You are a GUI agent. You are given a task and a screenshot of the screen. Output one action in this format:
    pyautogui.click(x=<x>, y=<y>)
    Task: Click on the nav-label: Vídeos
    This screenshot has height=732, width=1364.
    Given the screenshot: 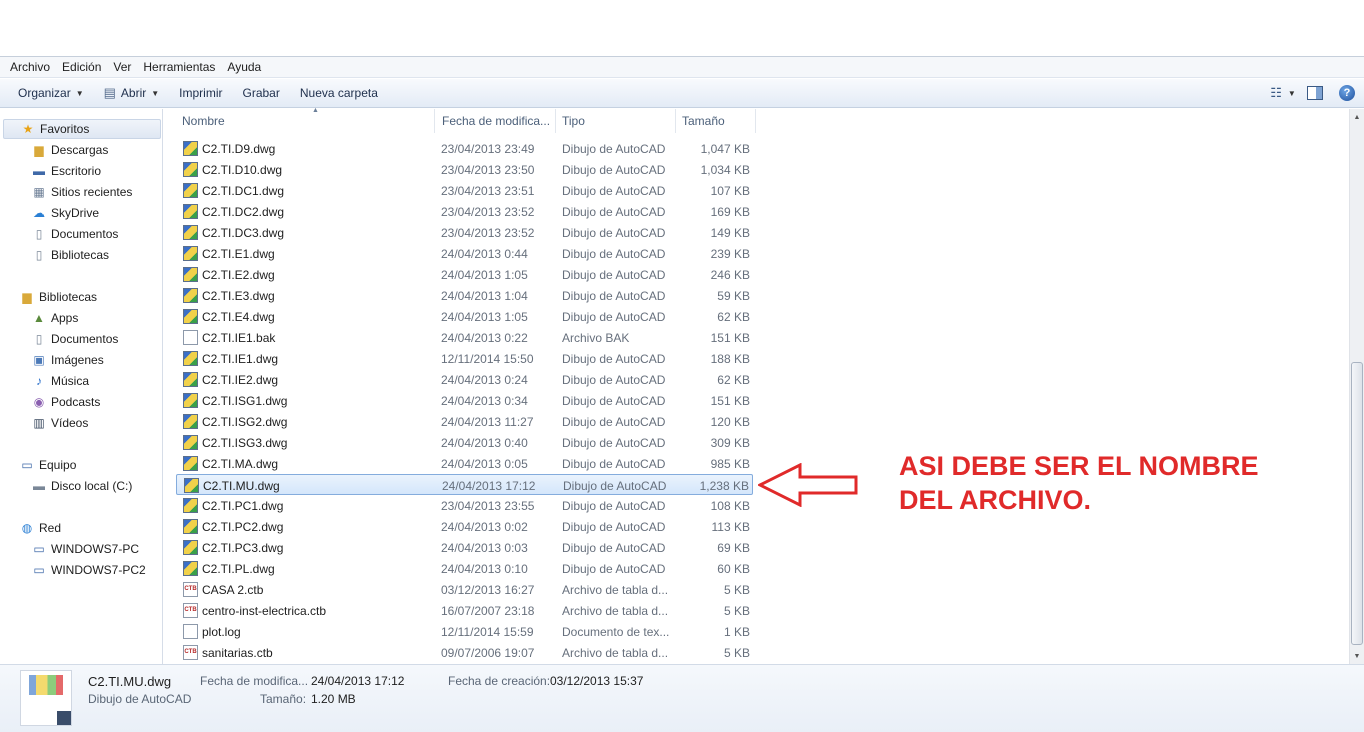 What is the action you would take?
    pyautogui.click(x=70, y=423)
    